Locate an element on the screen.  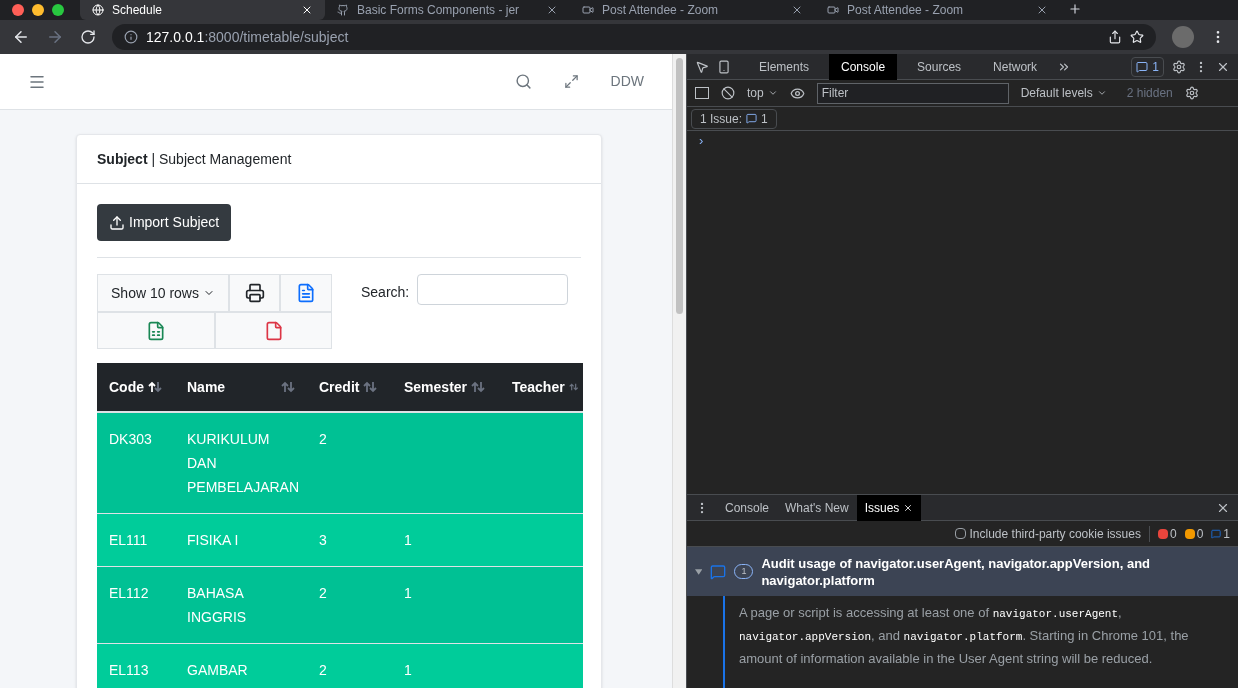
column-header: Code is located at coordinates (136, 387).